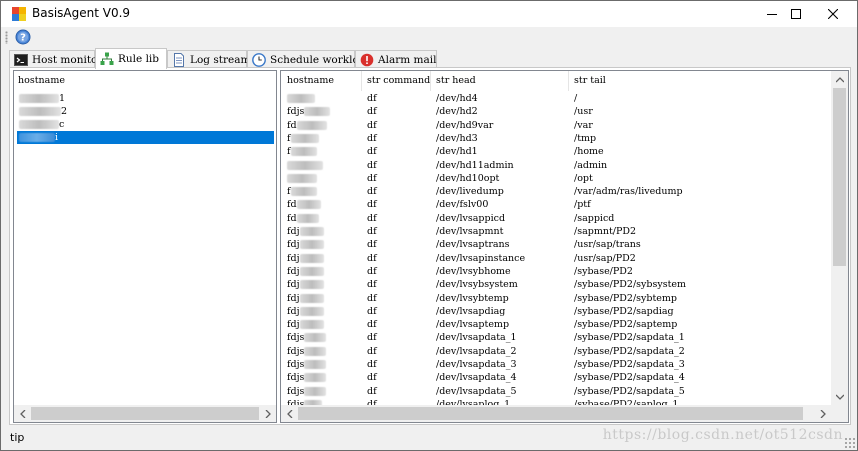 The height and width of the screenshot is (451, 858). What do you see at coordinates (555, 324) in the screenshot?
I see `table-row: fdj df/dev/lvsaptemp/sybase/PD2/saptemp` at bounding box center [555, 324].